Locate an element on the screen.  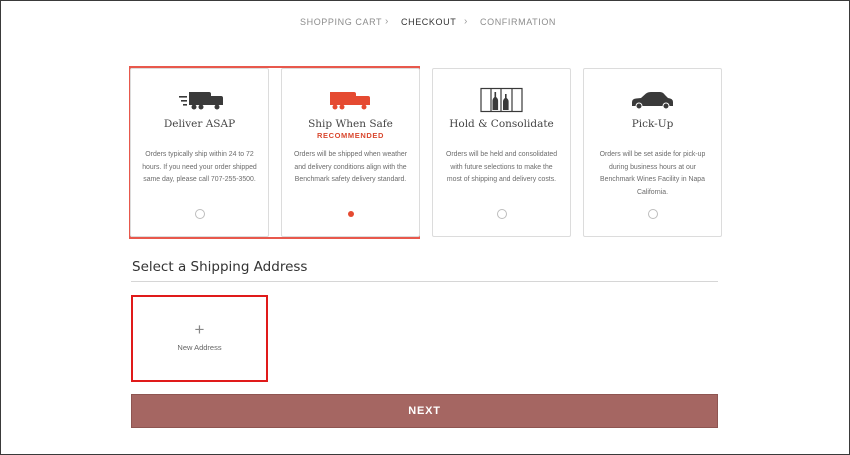
option-title: Ship When Safe is located at coordinates (350, 124).